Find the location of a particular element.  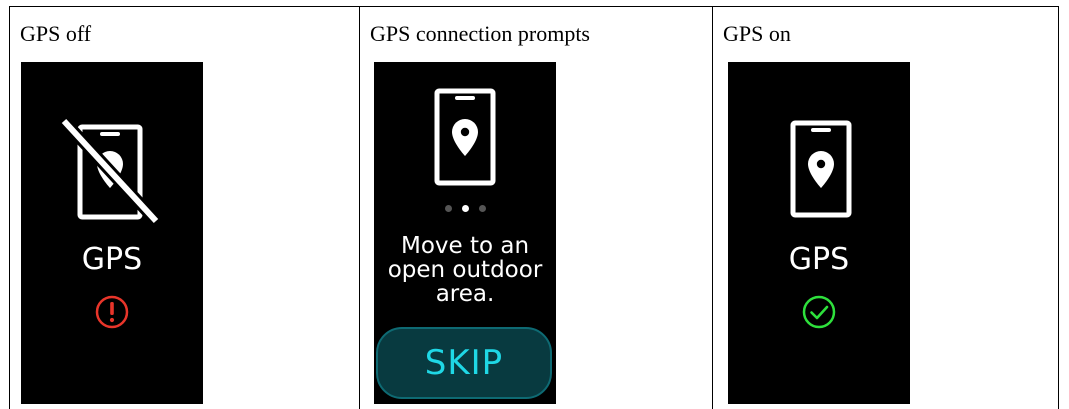

prompt-line: open outdoor is located at coordinates (465, 270).